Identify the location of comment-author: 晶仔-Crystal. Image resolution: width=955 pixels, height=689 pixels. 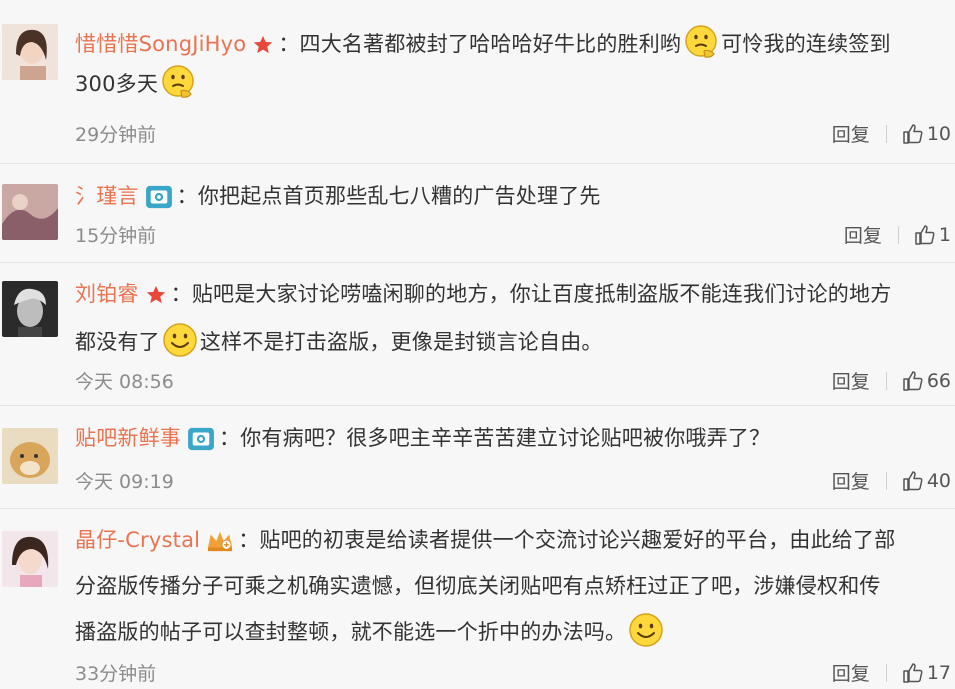
(137, 540).